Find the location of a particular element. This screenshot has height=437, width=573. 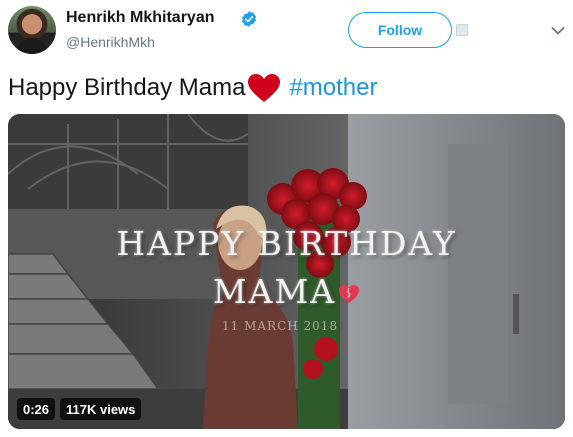

video-overlay-line1: HAPPY BIRTHDAY is located at coordinates (286, 243).